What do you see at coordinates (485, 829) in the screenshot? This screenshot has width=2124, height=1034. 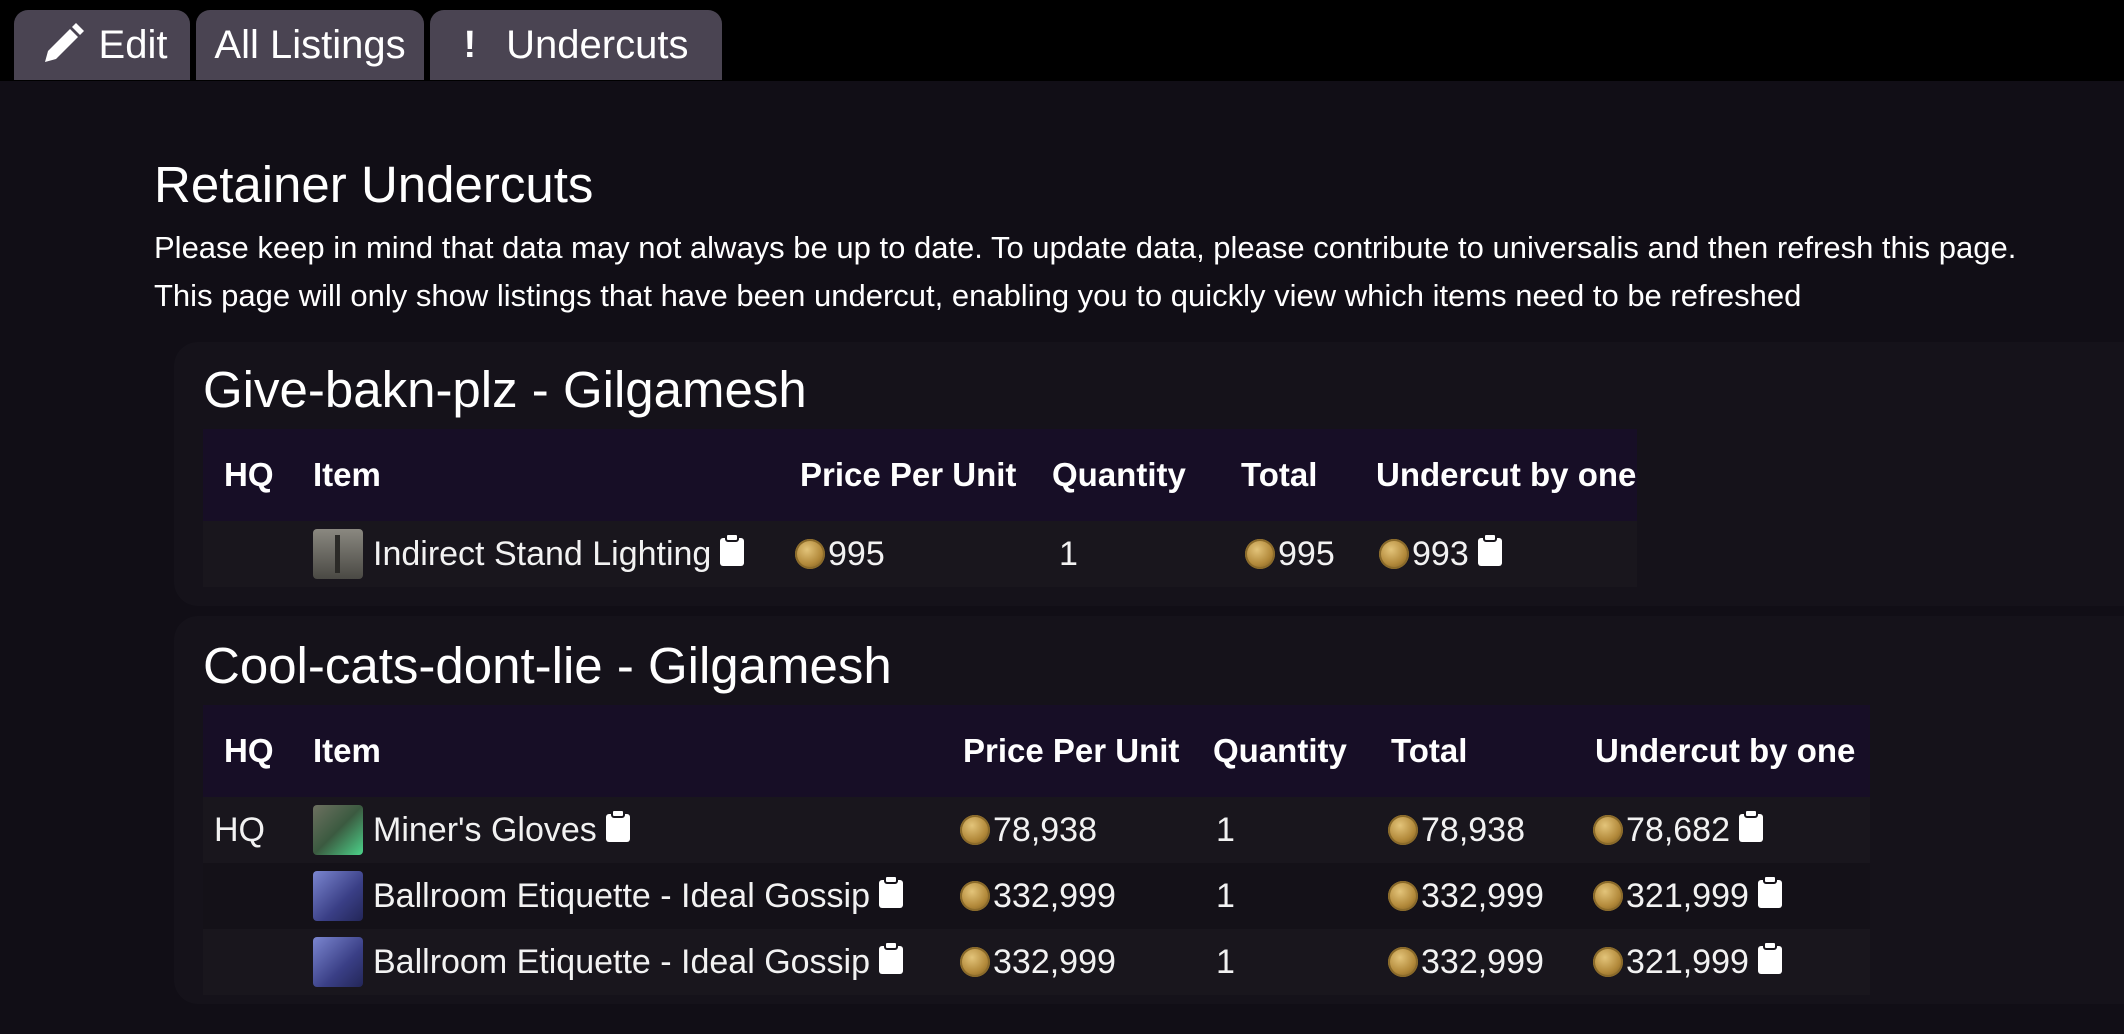 I see `item-name: Miner's Gloves` at bounding box center [485, 829].